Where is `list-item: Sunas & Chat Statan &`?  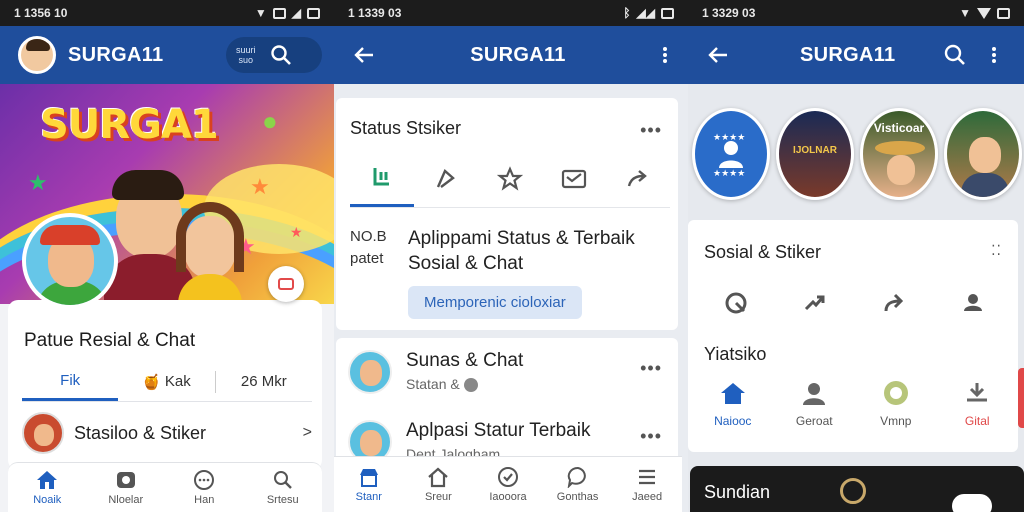
list-item: Sunas & Chat Statan & is located at coordinates (508, 372).